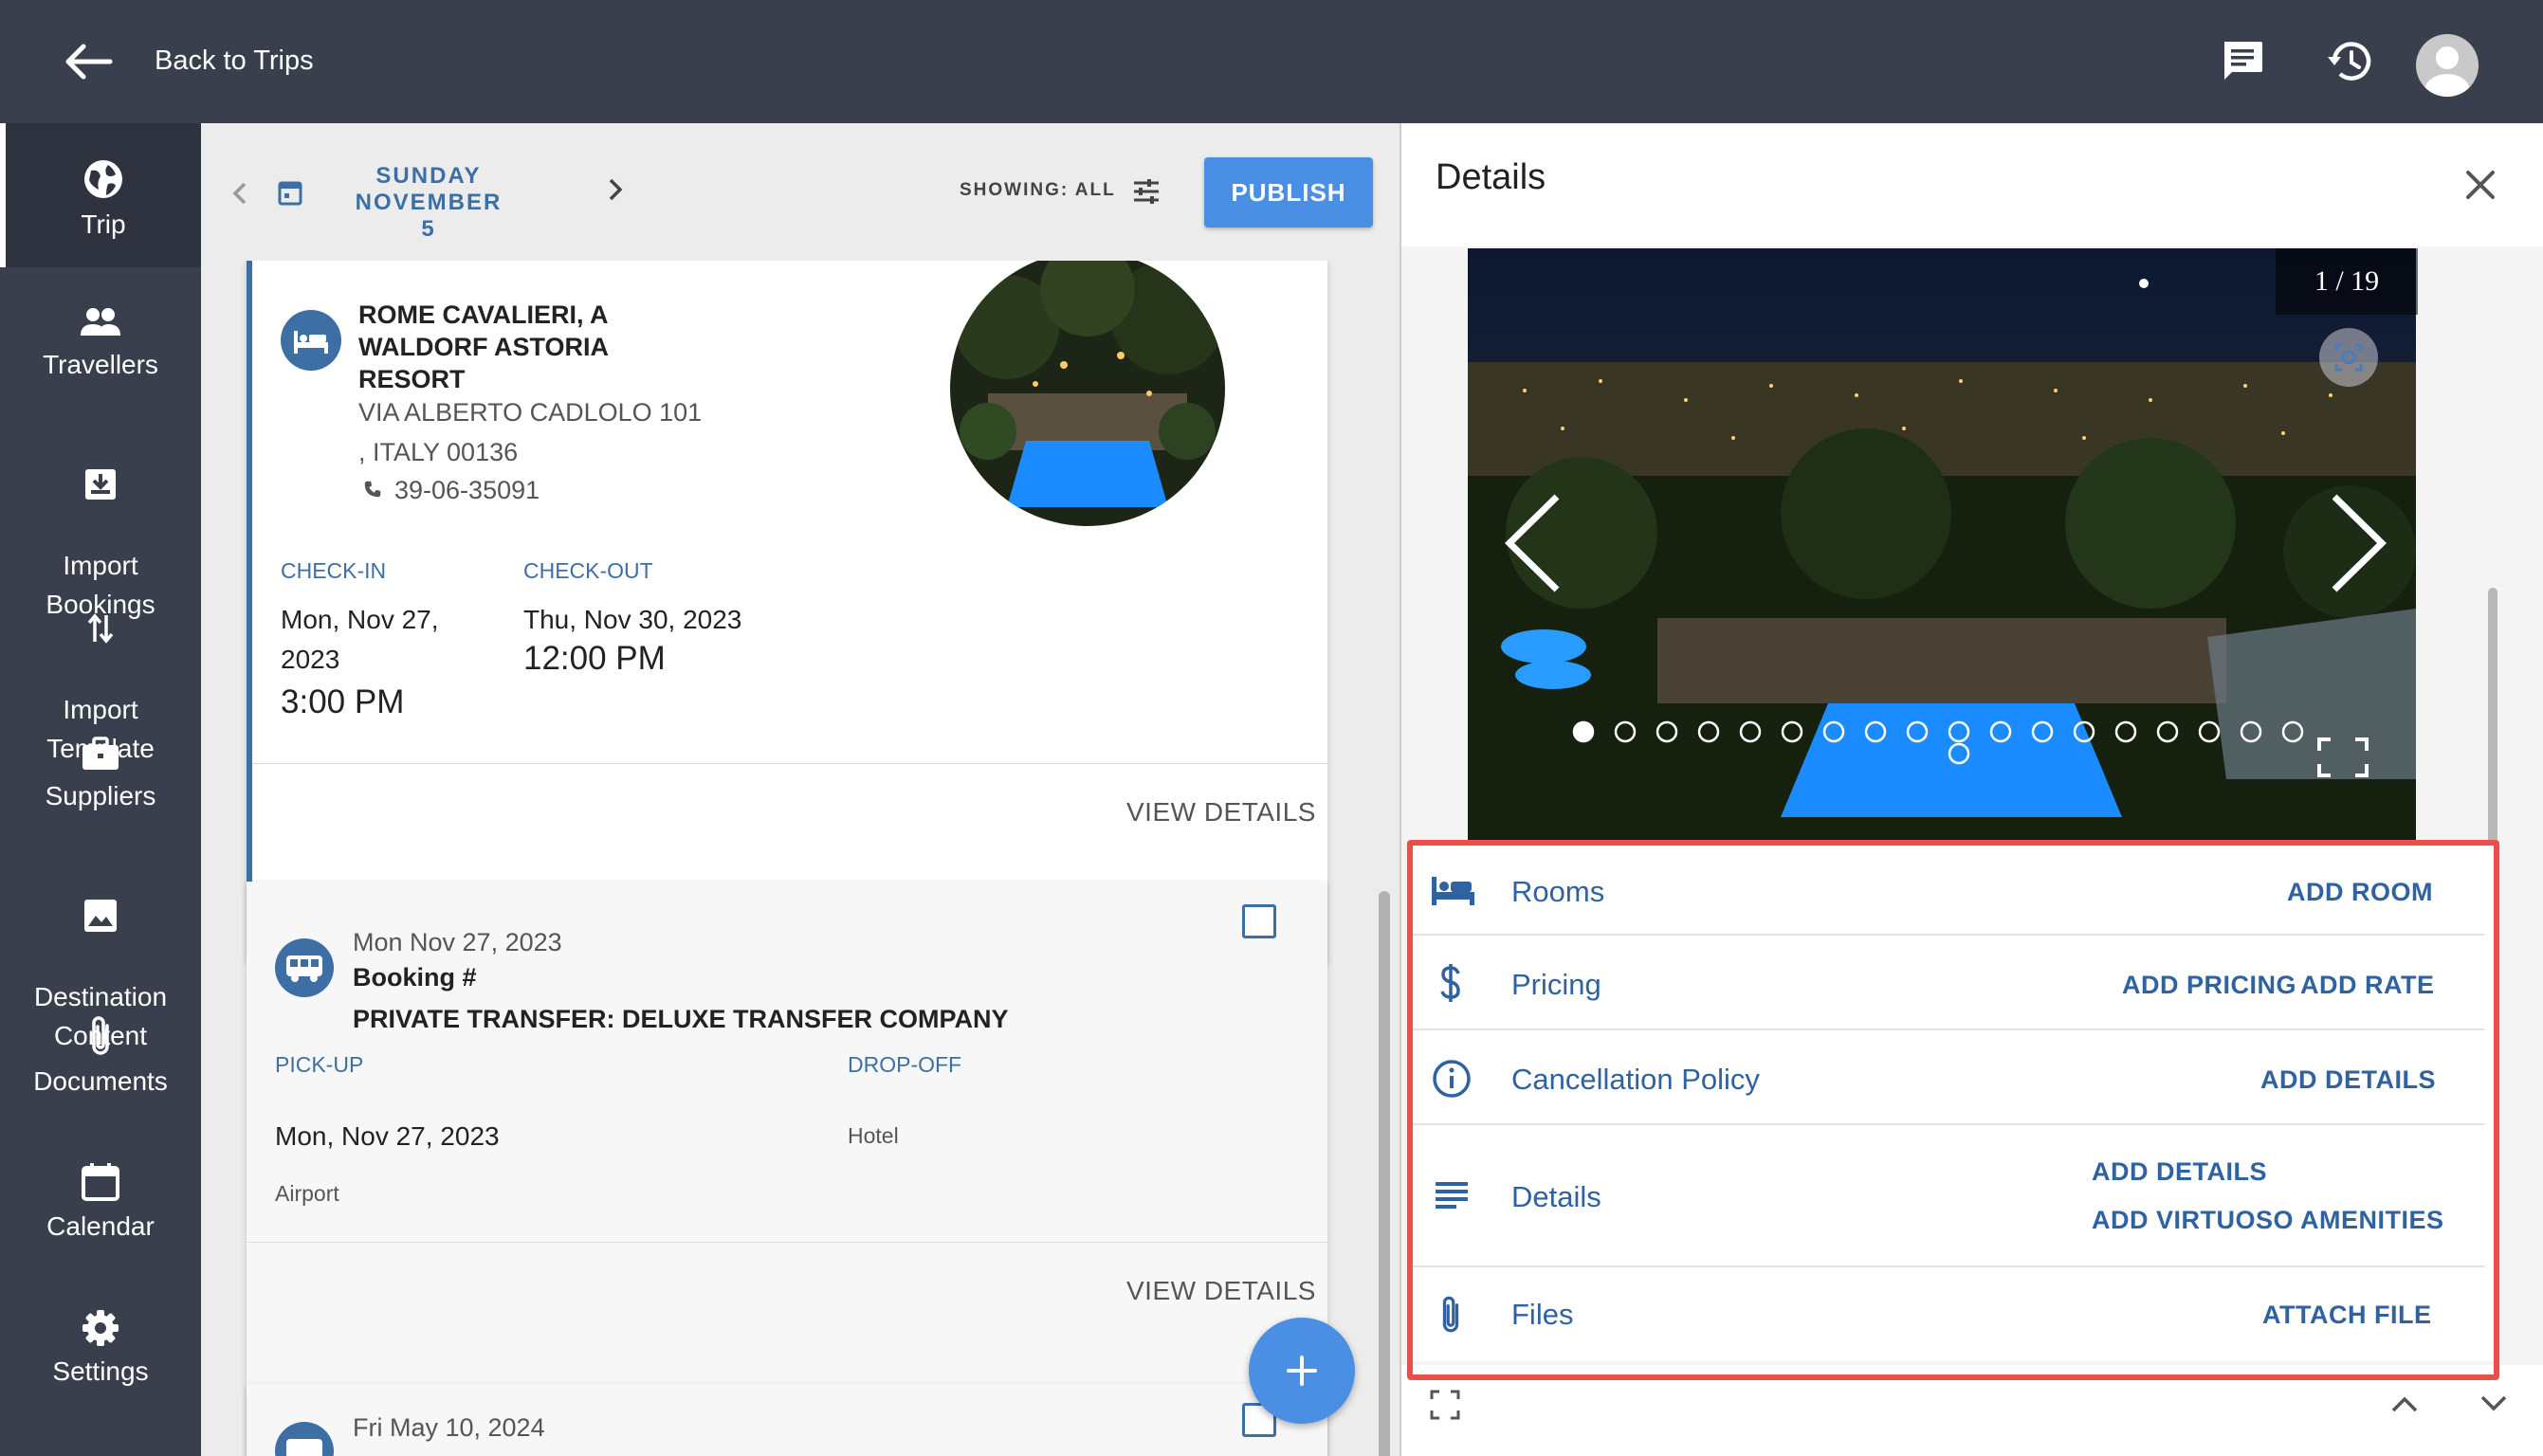  I want to click on files-label: Files, so click(1542, 1314).